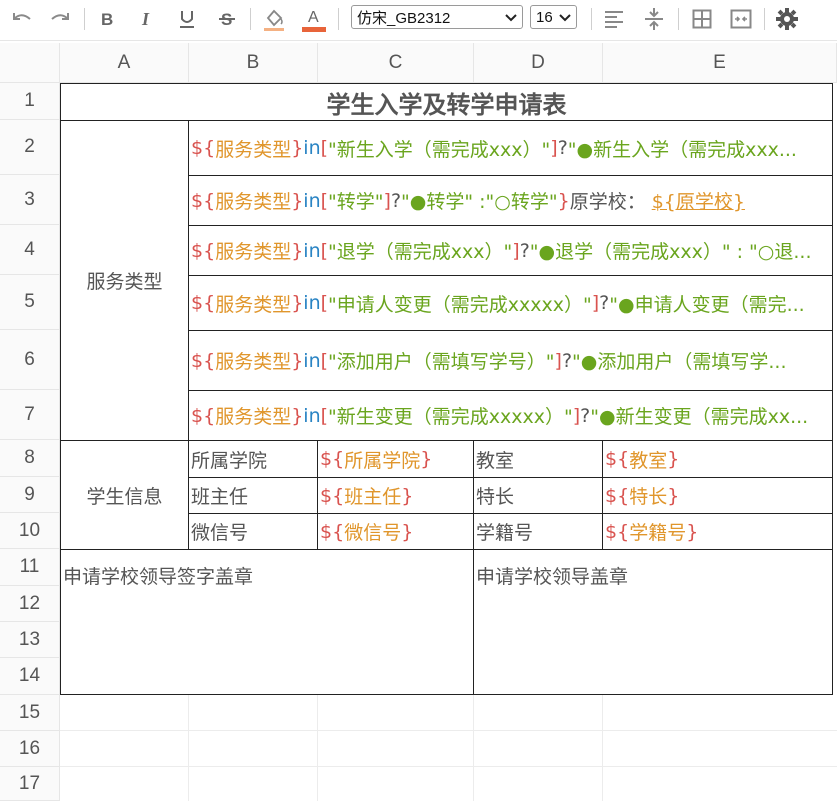 This screenshot has width=837, height=801. I want to click on student-info-label: 学生信息, so click(124, 496).